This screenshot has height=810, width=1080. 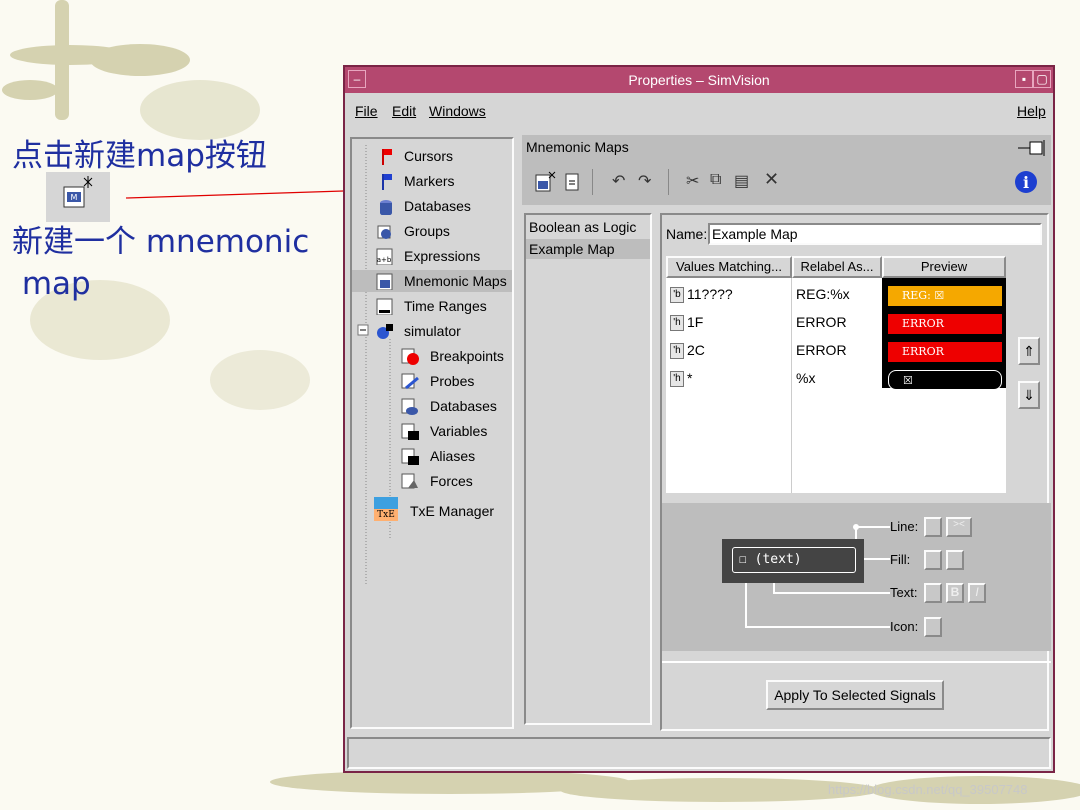 I want to click on preview-swatch: ERROR, so click(x=945, y=352).